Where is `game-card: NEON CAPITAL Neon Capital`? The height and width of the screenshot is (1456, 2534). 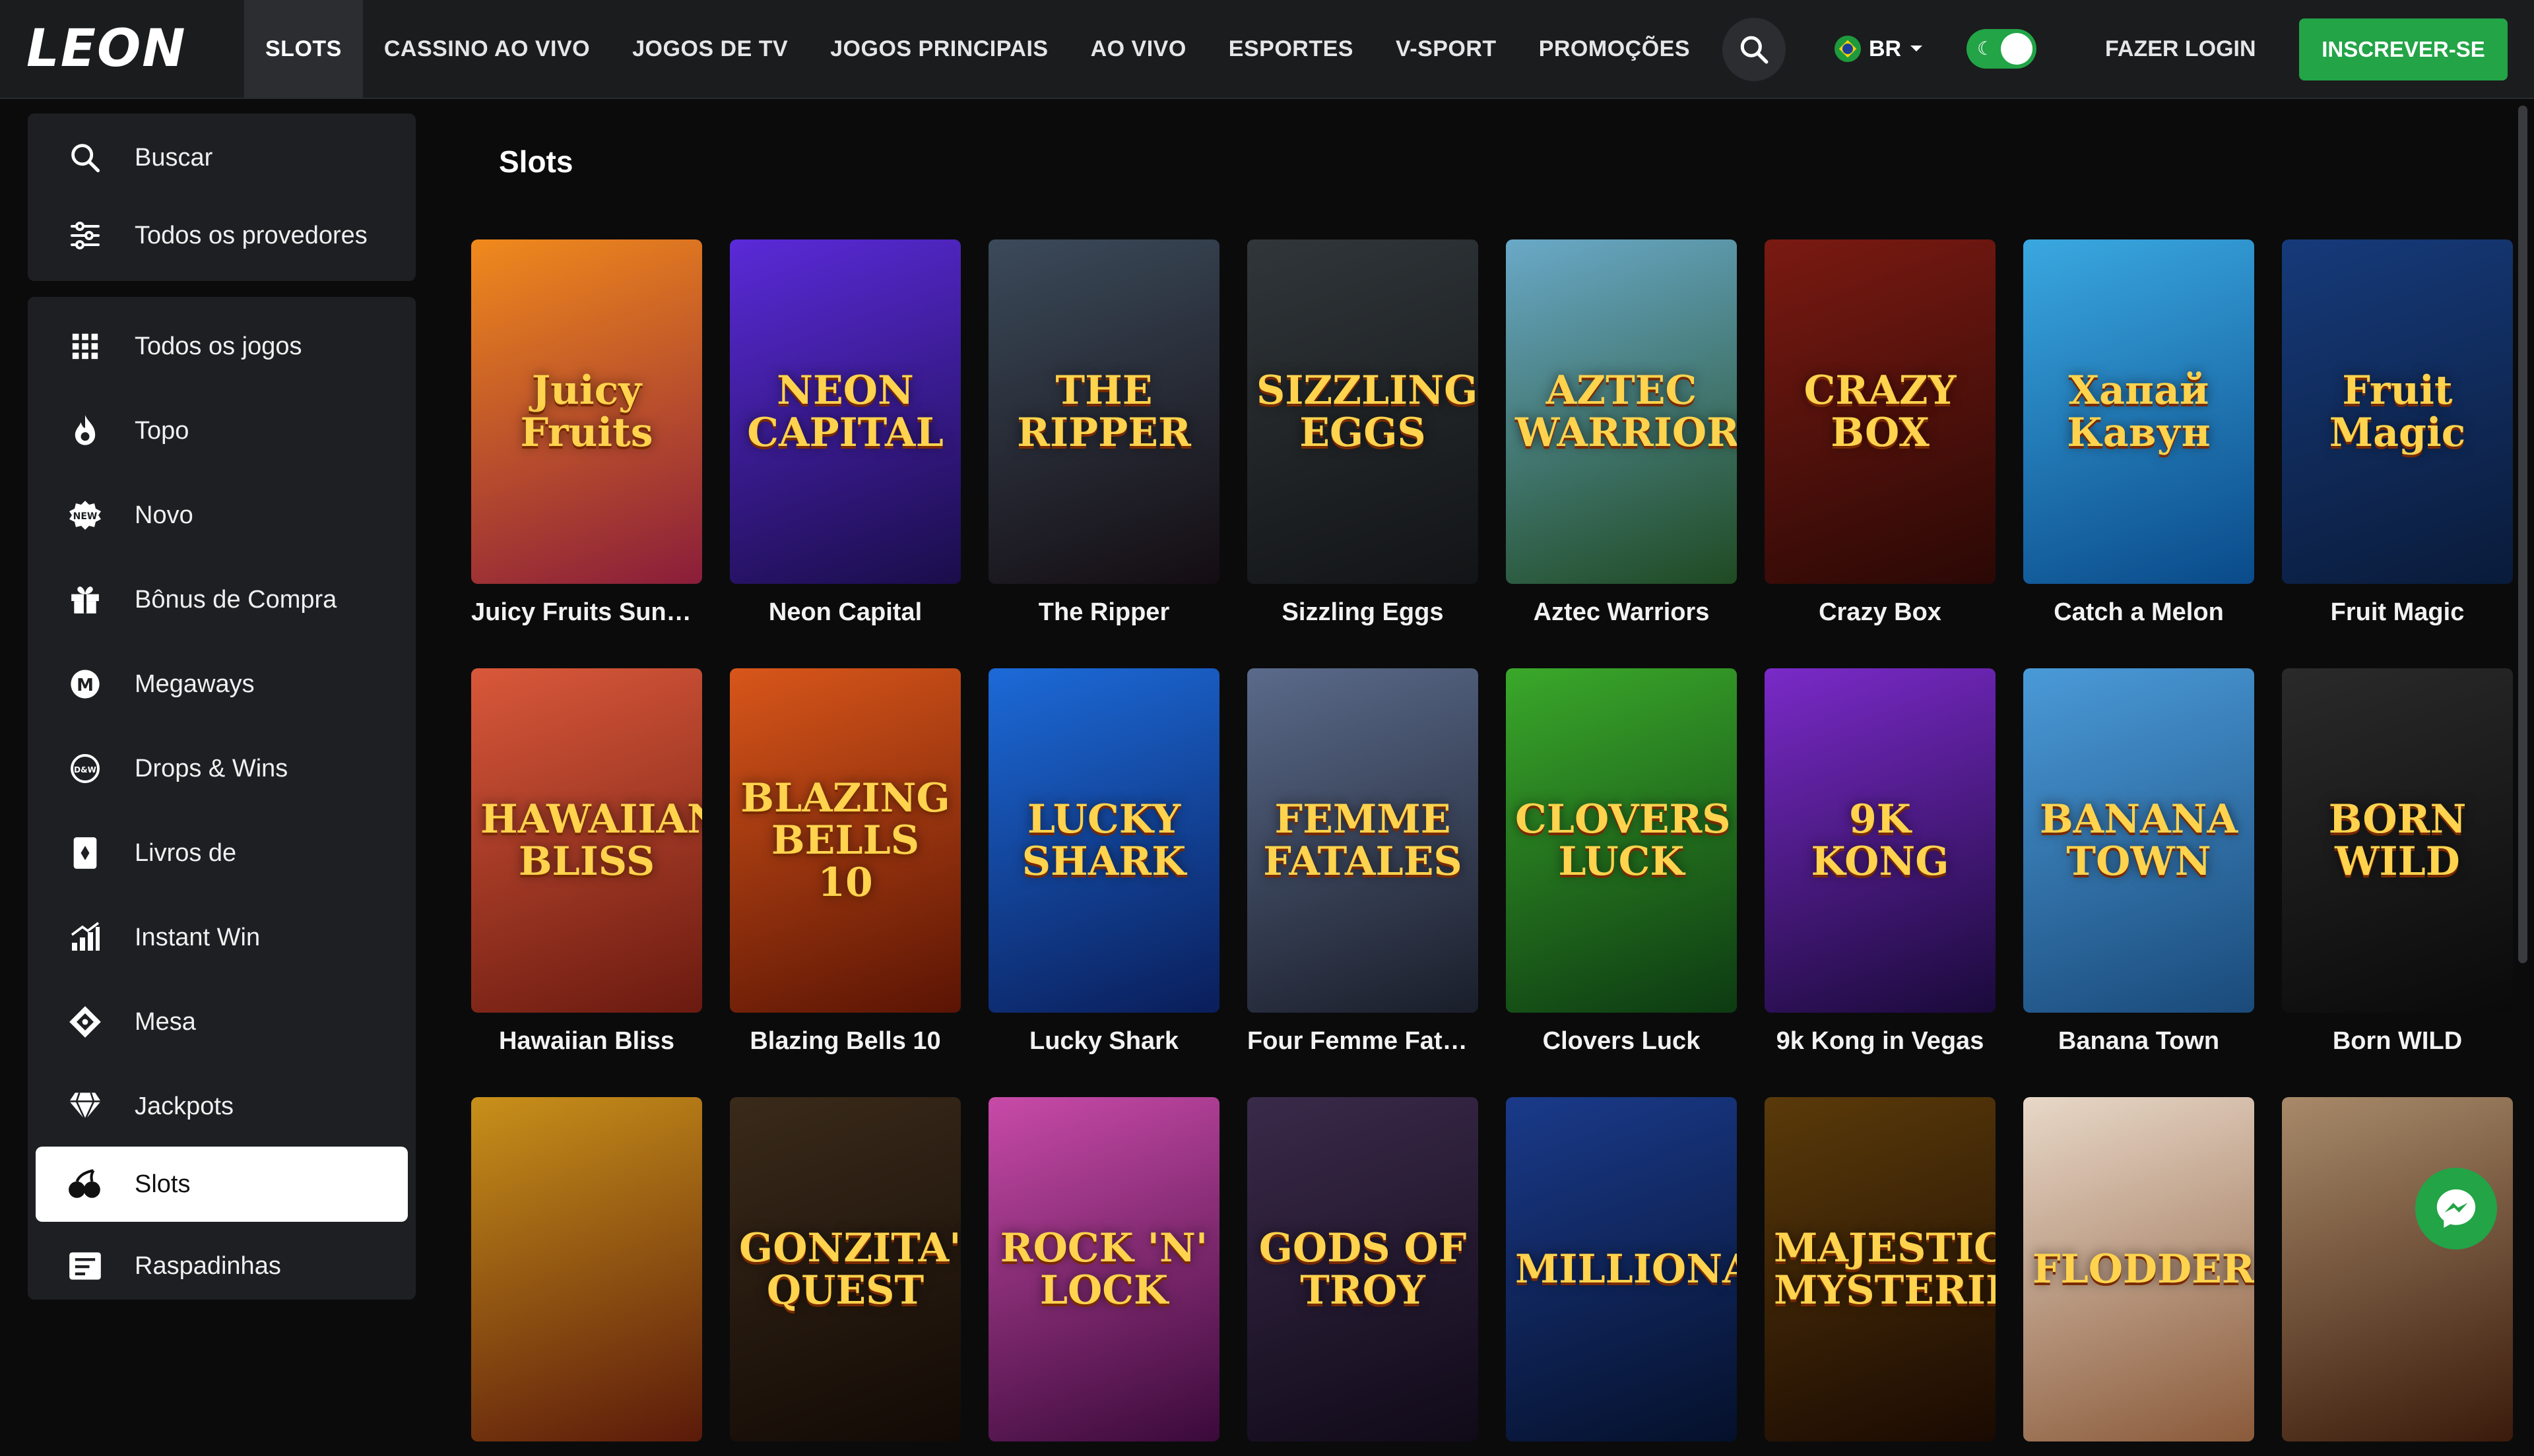 game-card: NEON CAPITAL Neon Capital is located at coordinates (845, 433).